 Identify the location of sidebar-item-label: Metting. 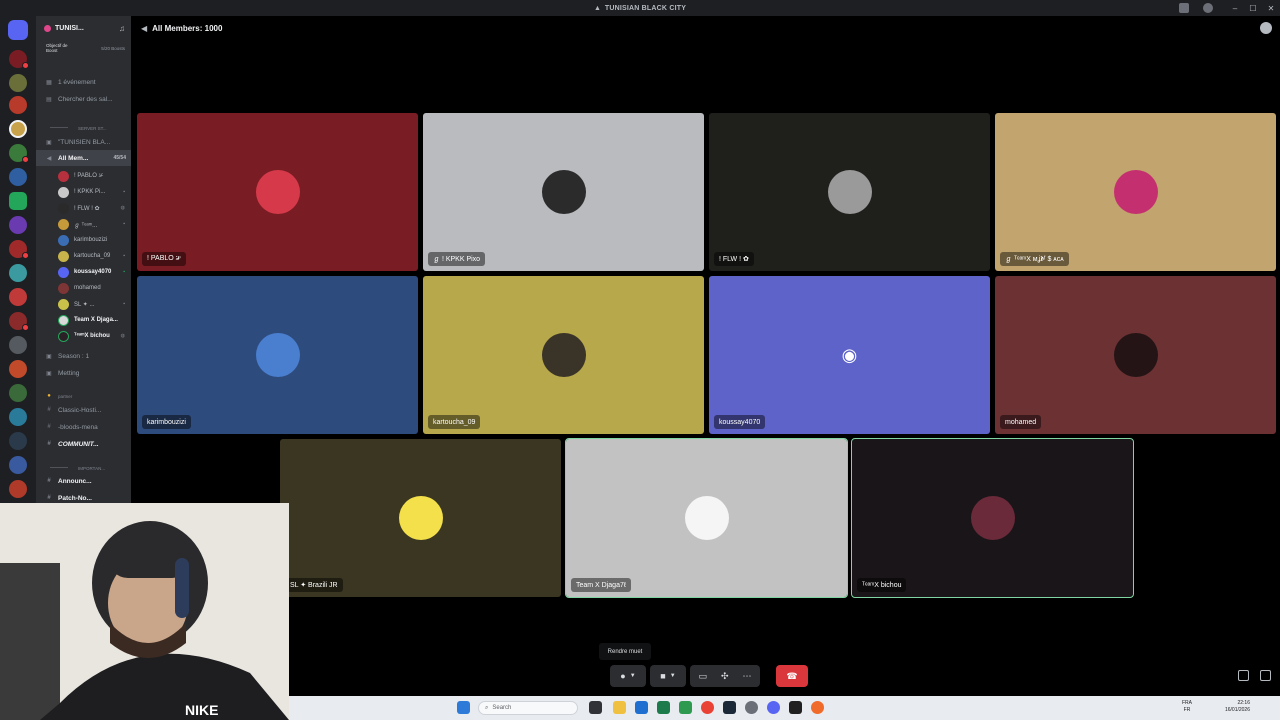
(69, 373).